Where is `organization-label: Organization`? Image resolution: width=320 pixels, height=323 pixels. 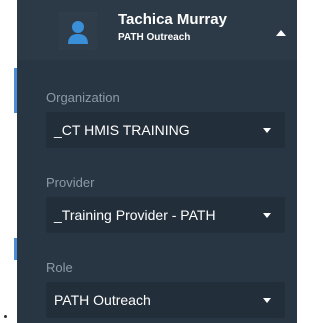 organization-label: Organization is located at coordinates (83, 97).